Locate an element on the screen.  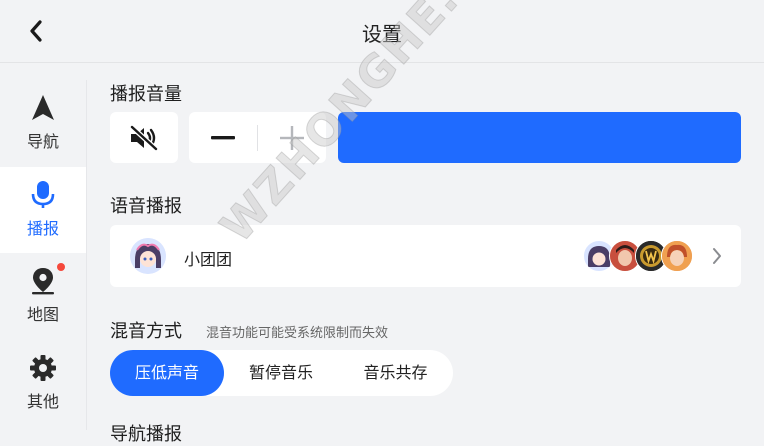
volume-increase-button is located at coordinates (292, 137).